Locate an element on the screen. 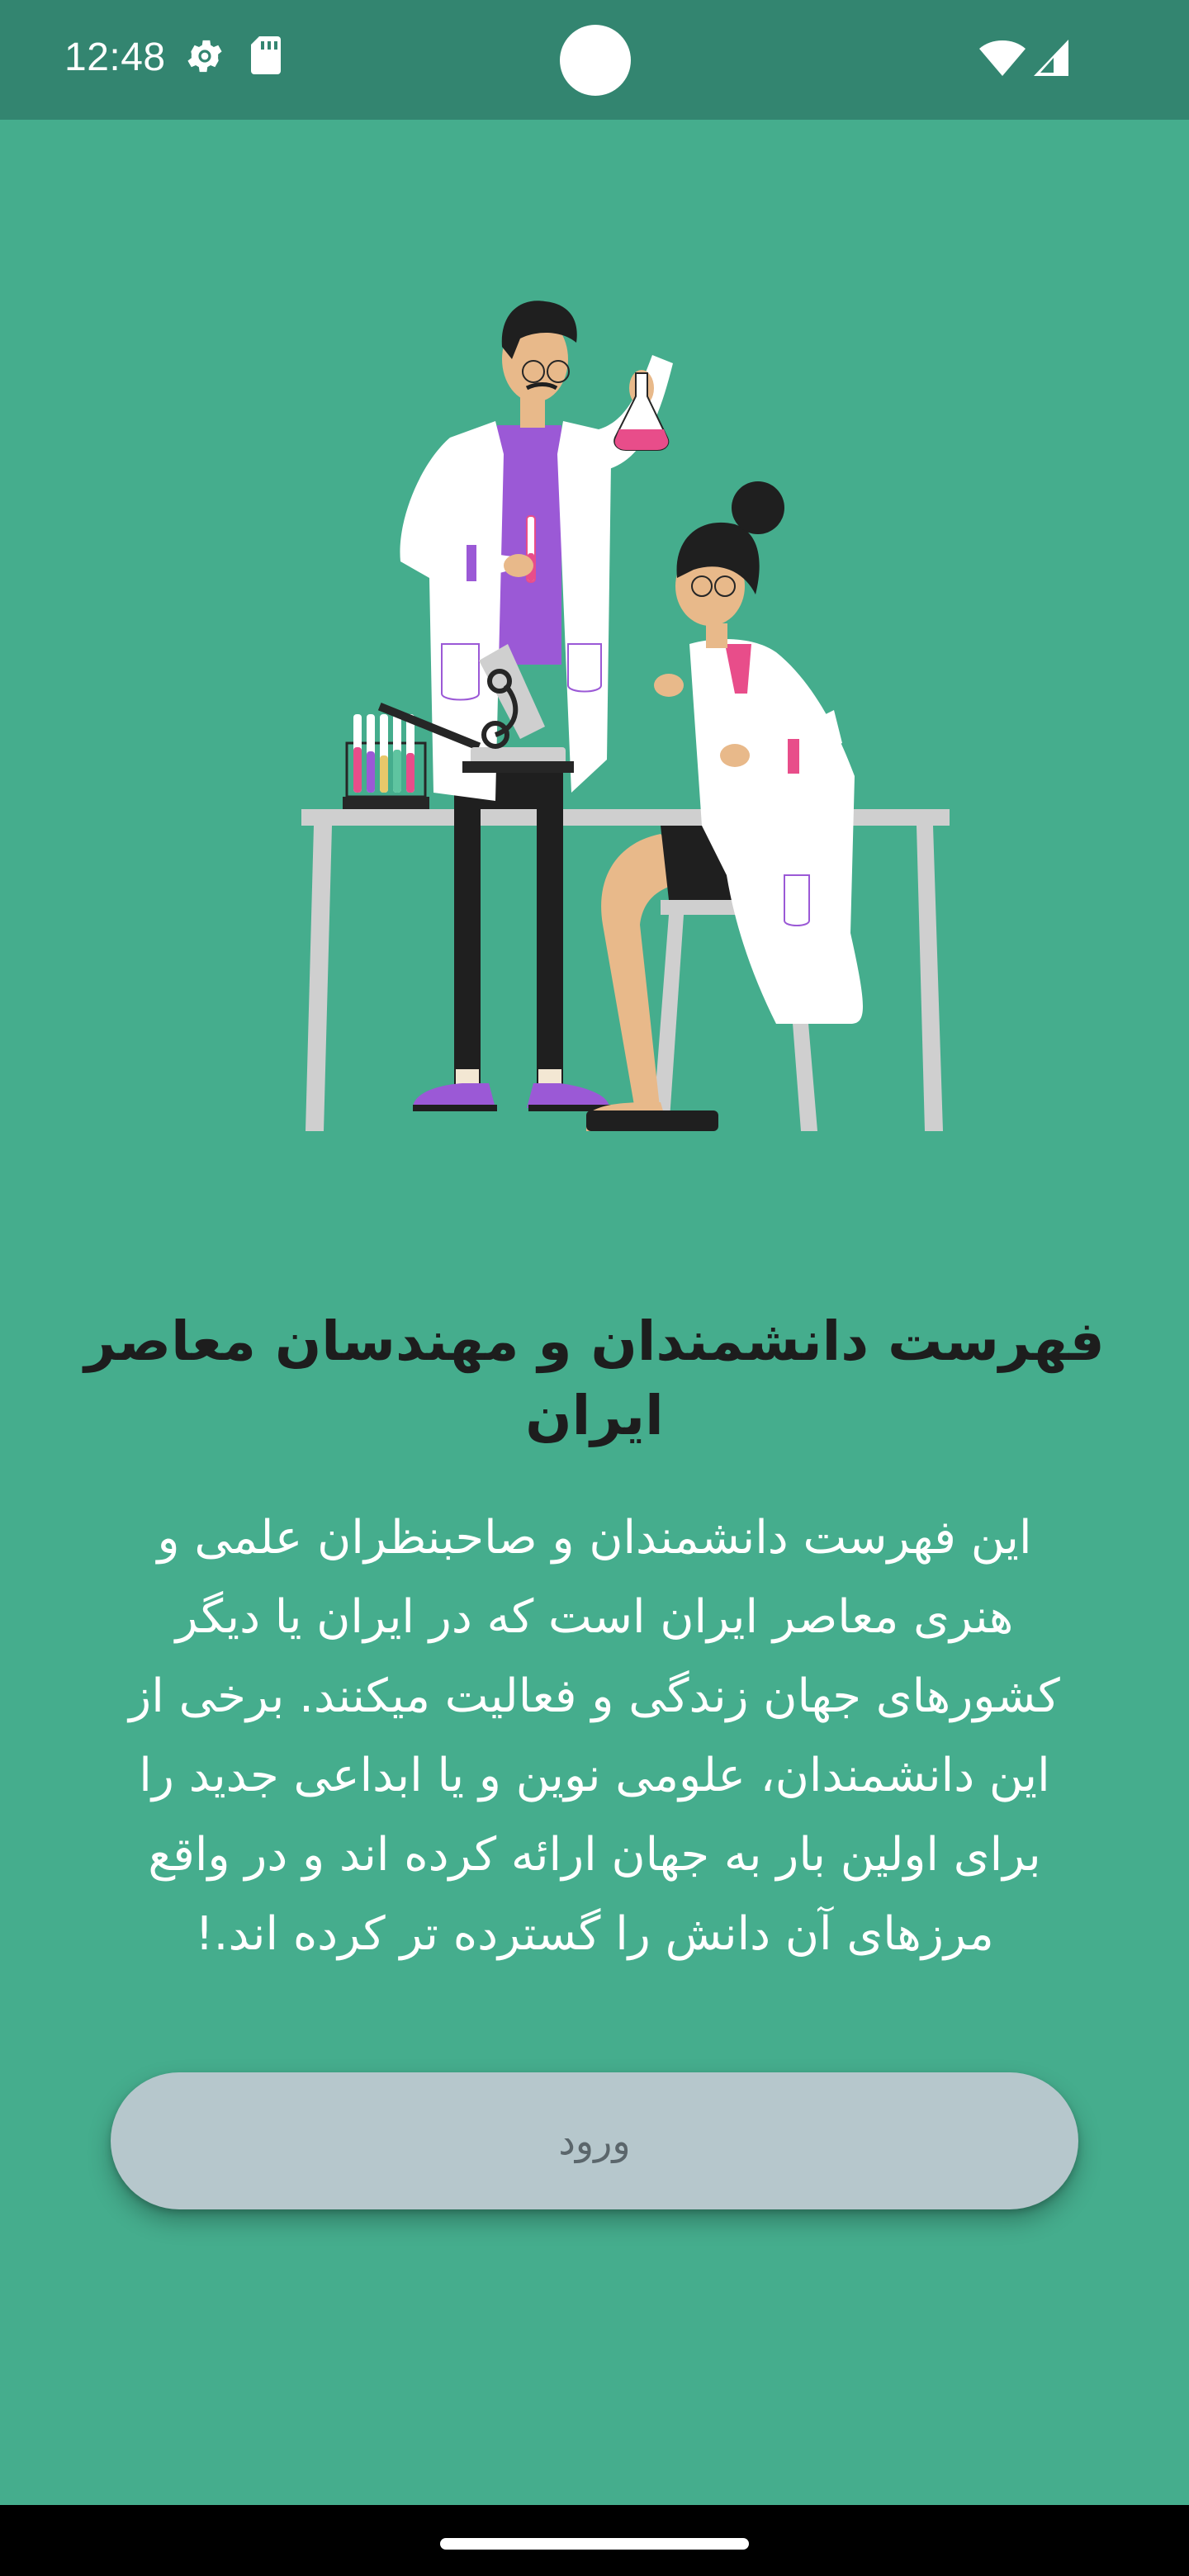  description-line: این فهرست دانشمندان و صاحبنظران علمی و is located at coordinates (594, 1538).